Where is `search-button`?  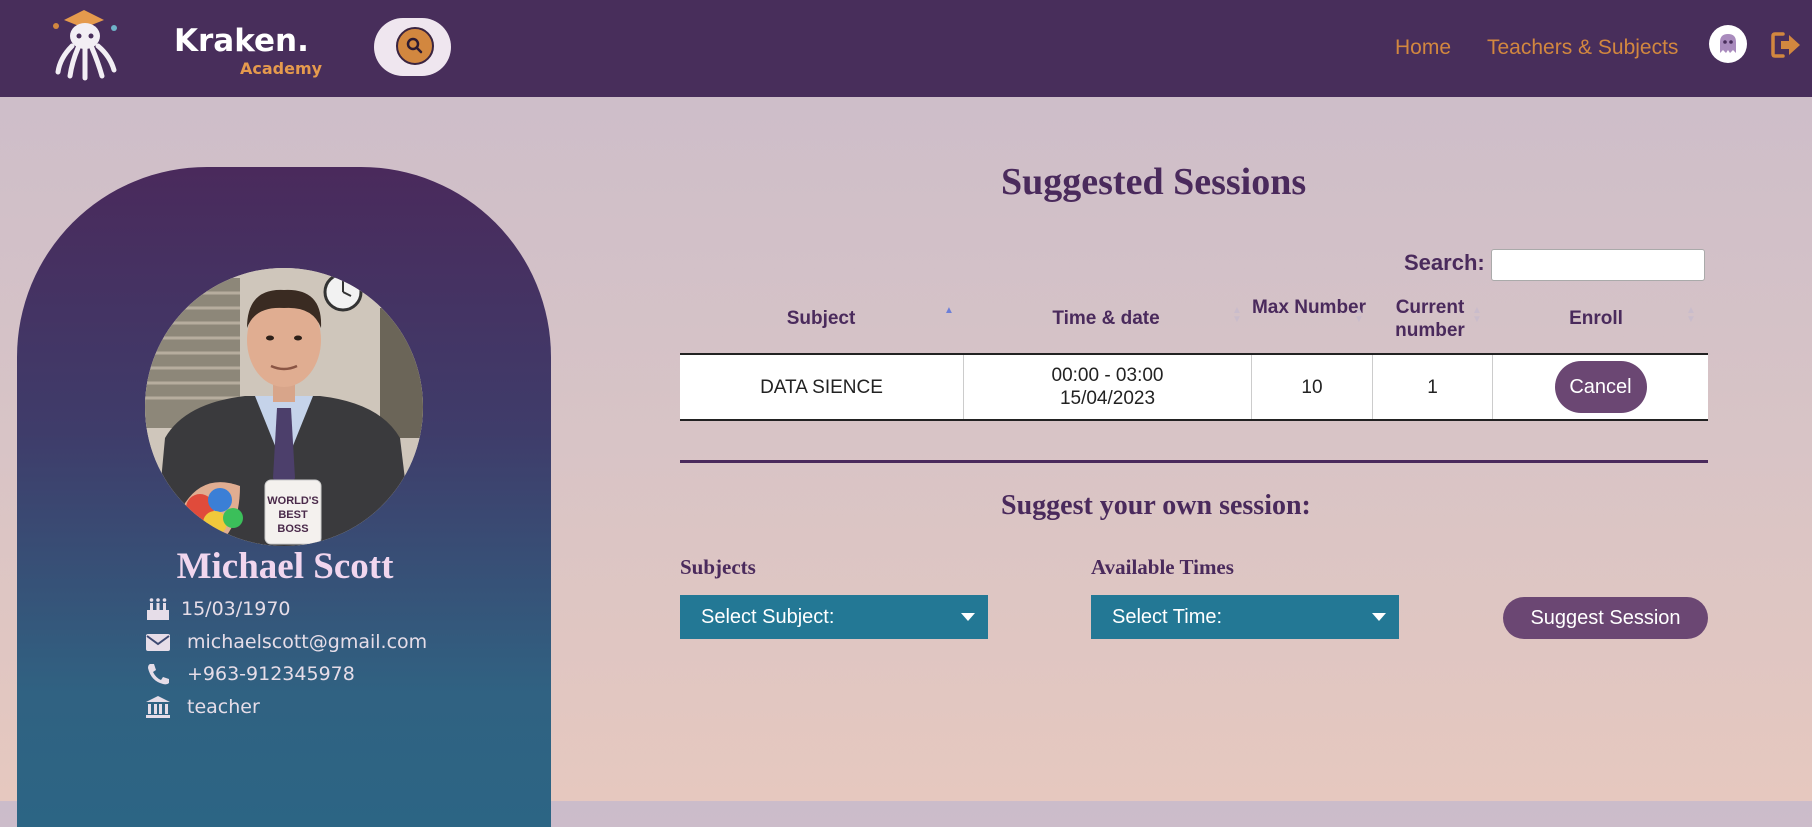 search-button is located at coordinates (412, 47).